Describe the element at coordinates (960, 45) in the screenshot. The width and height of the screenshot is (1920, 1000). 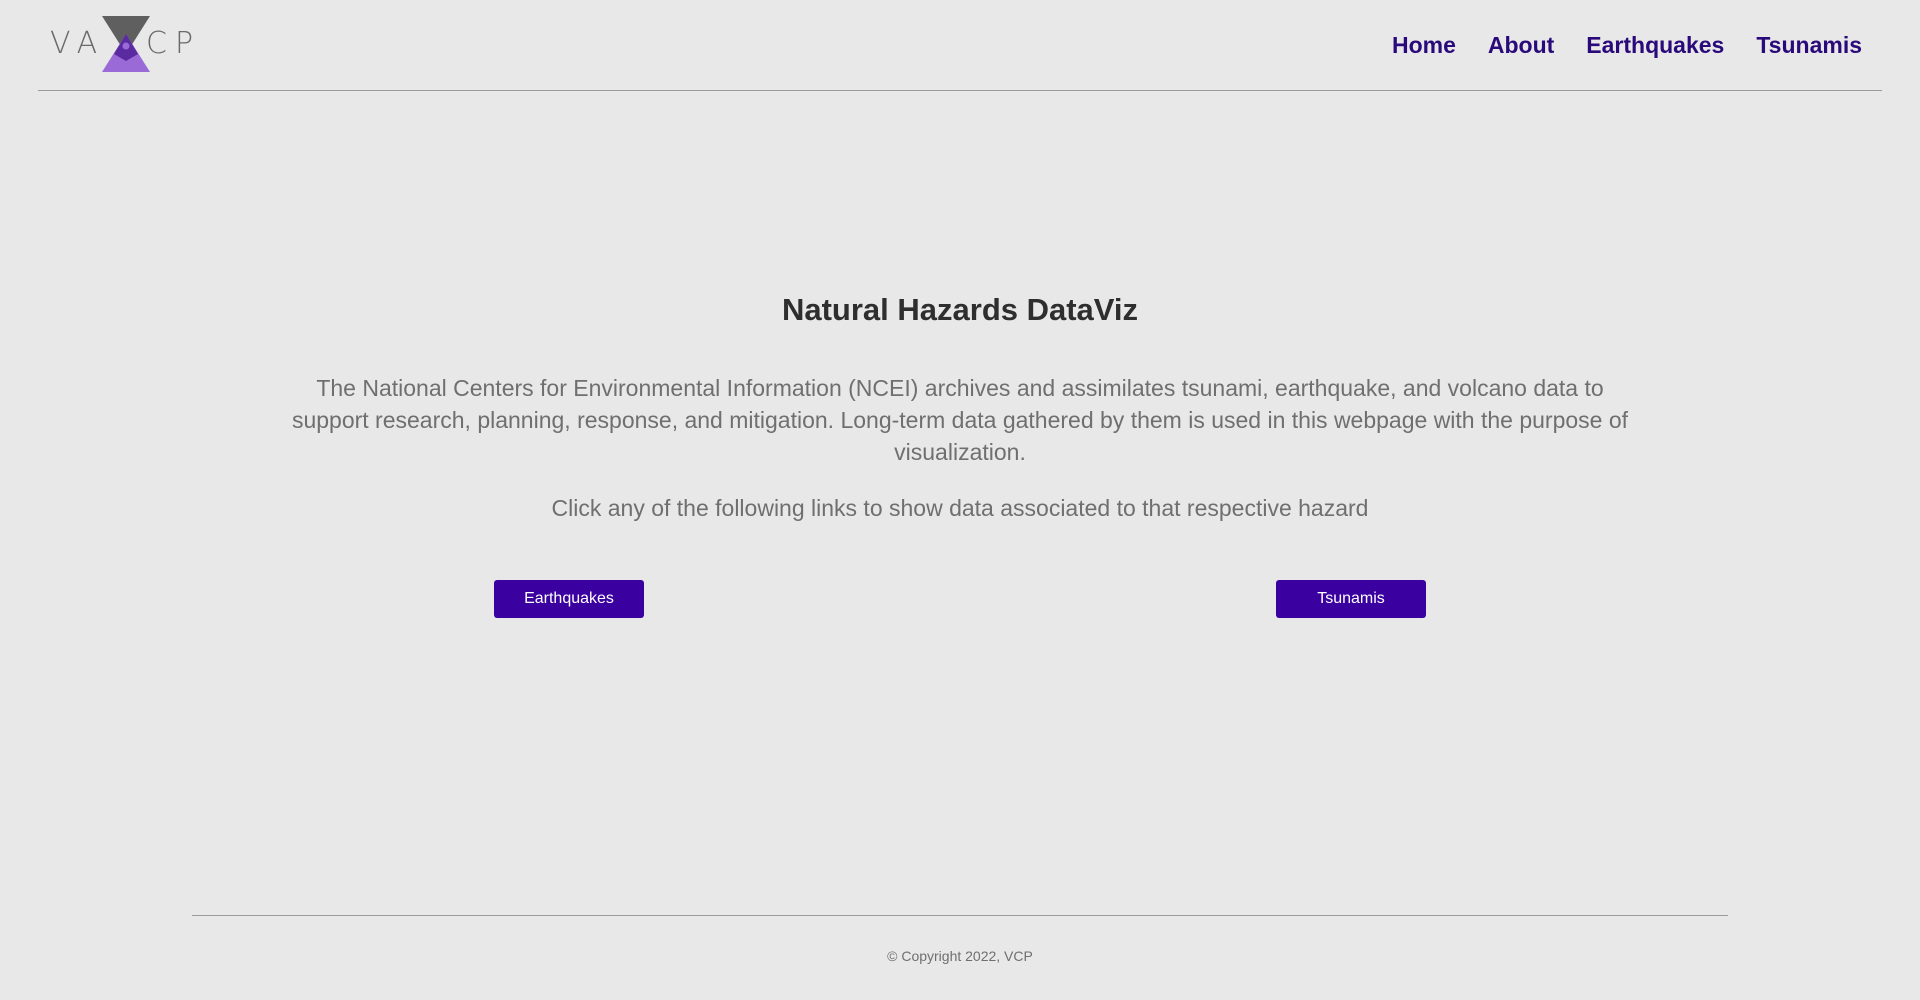
I see `site-header: VA CP Home About Earthquakes Tsunamis` at that location.